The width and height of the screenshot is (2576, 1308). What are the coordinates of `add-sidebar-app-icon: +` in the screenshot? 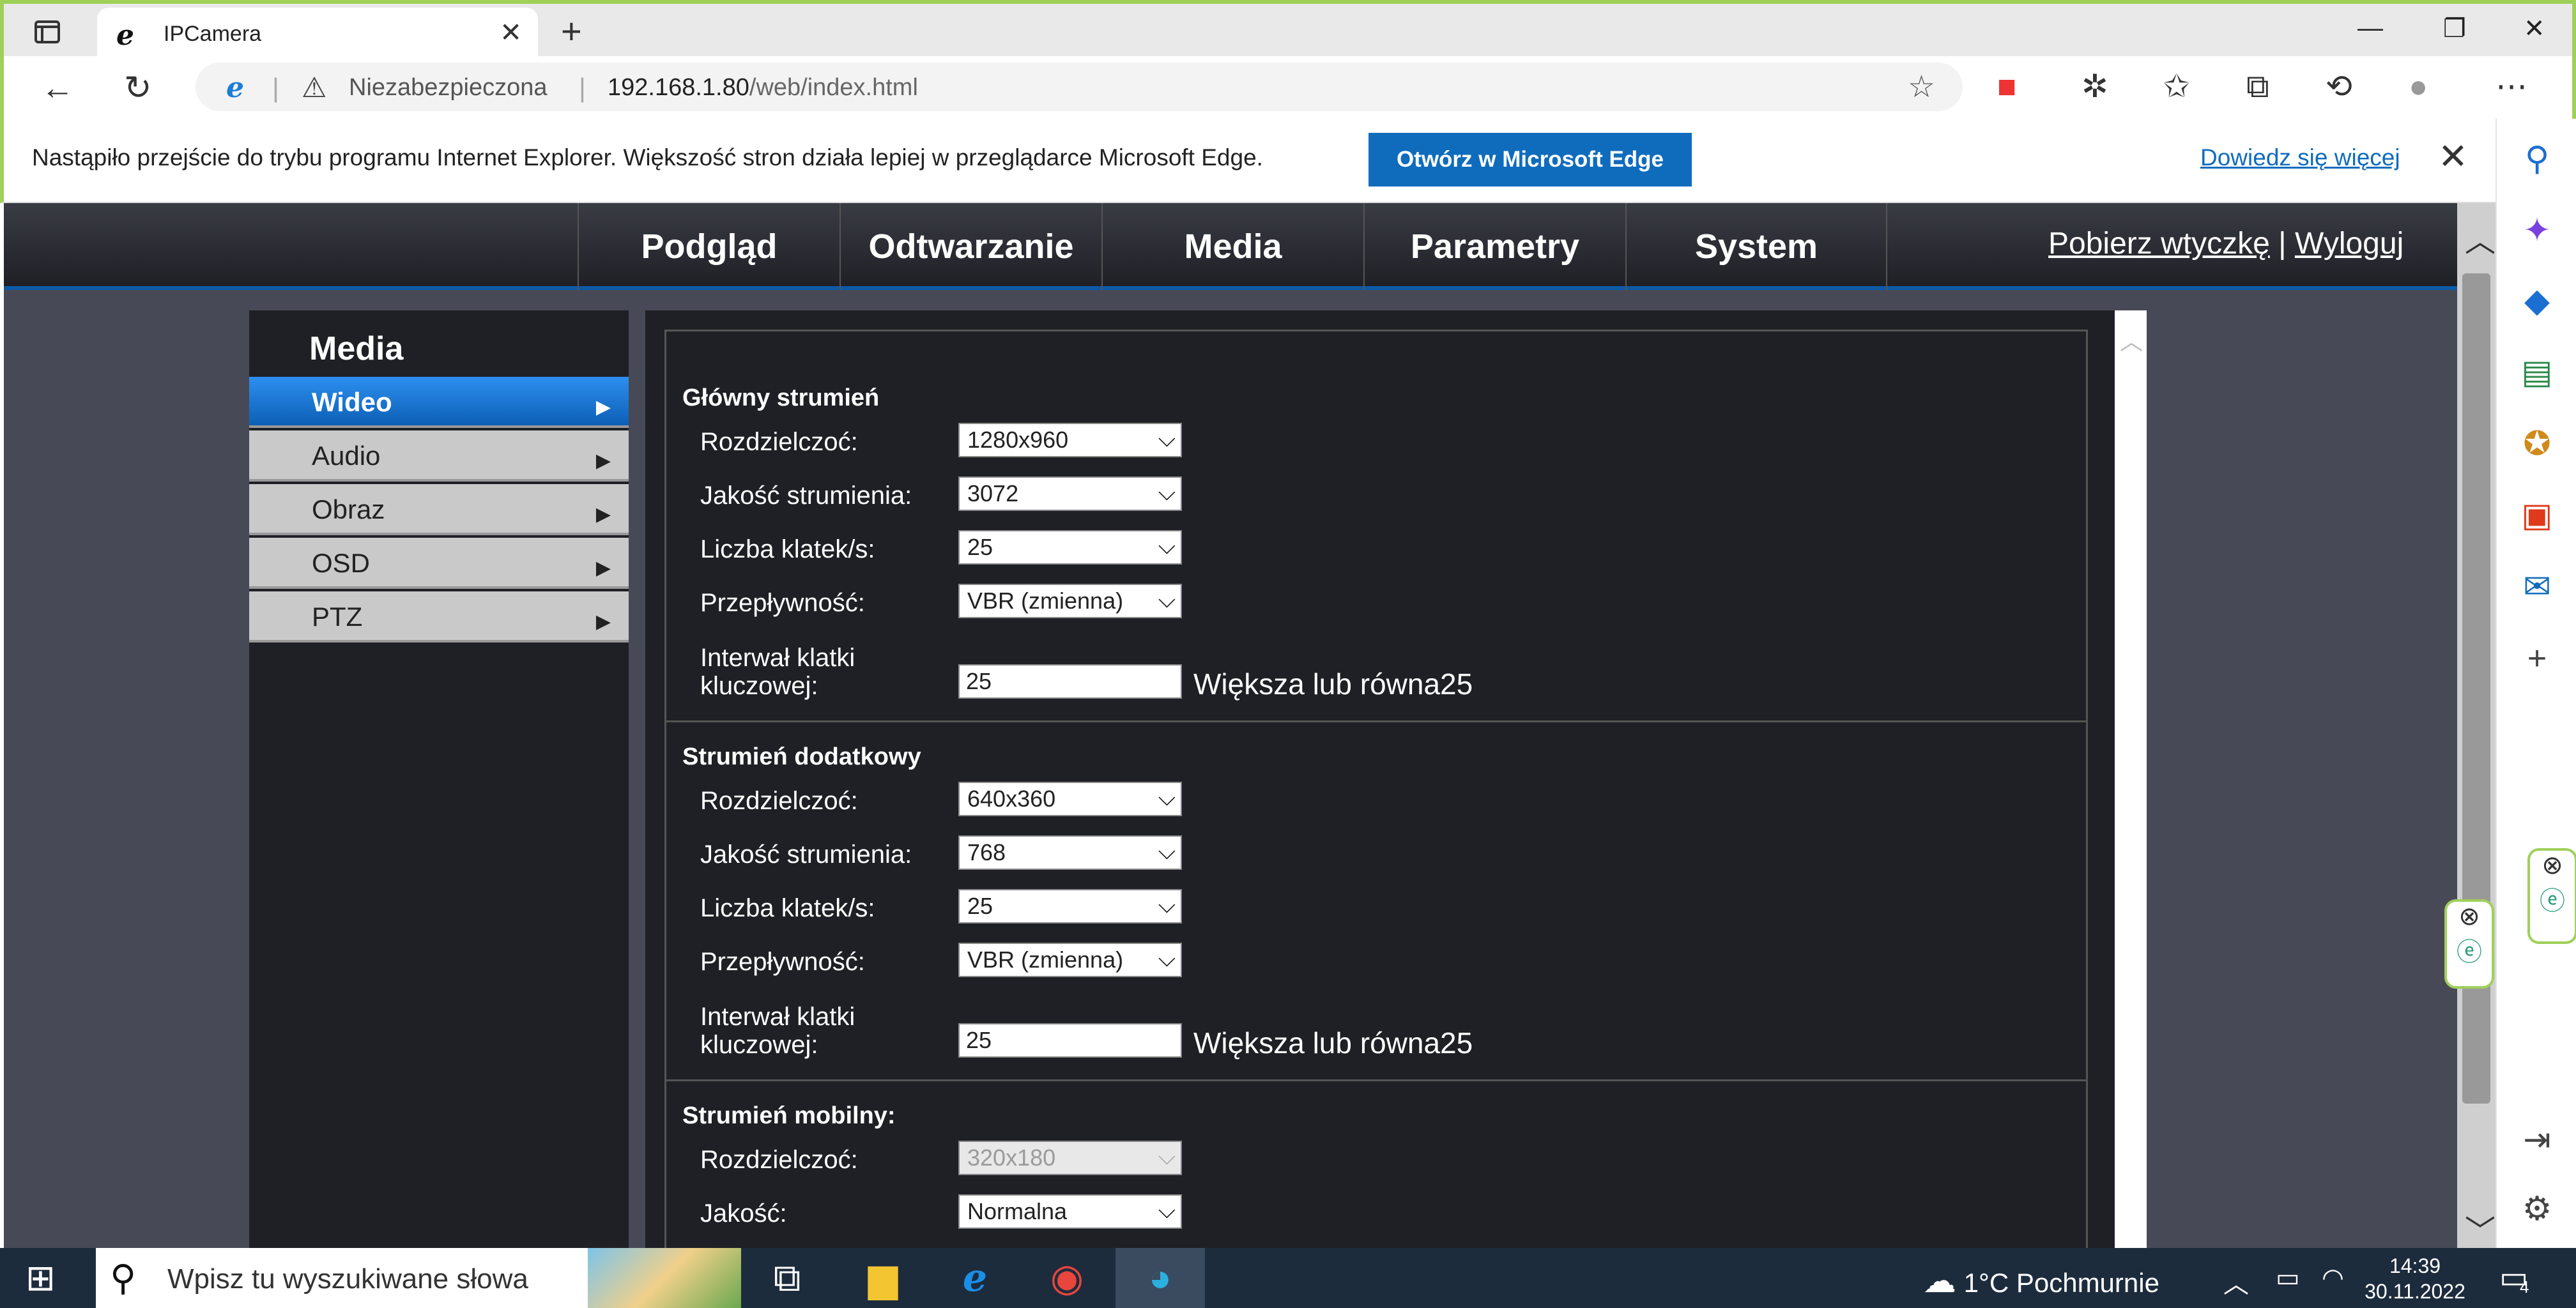 It's located at (2537, 658).